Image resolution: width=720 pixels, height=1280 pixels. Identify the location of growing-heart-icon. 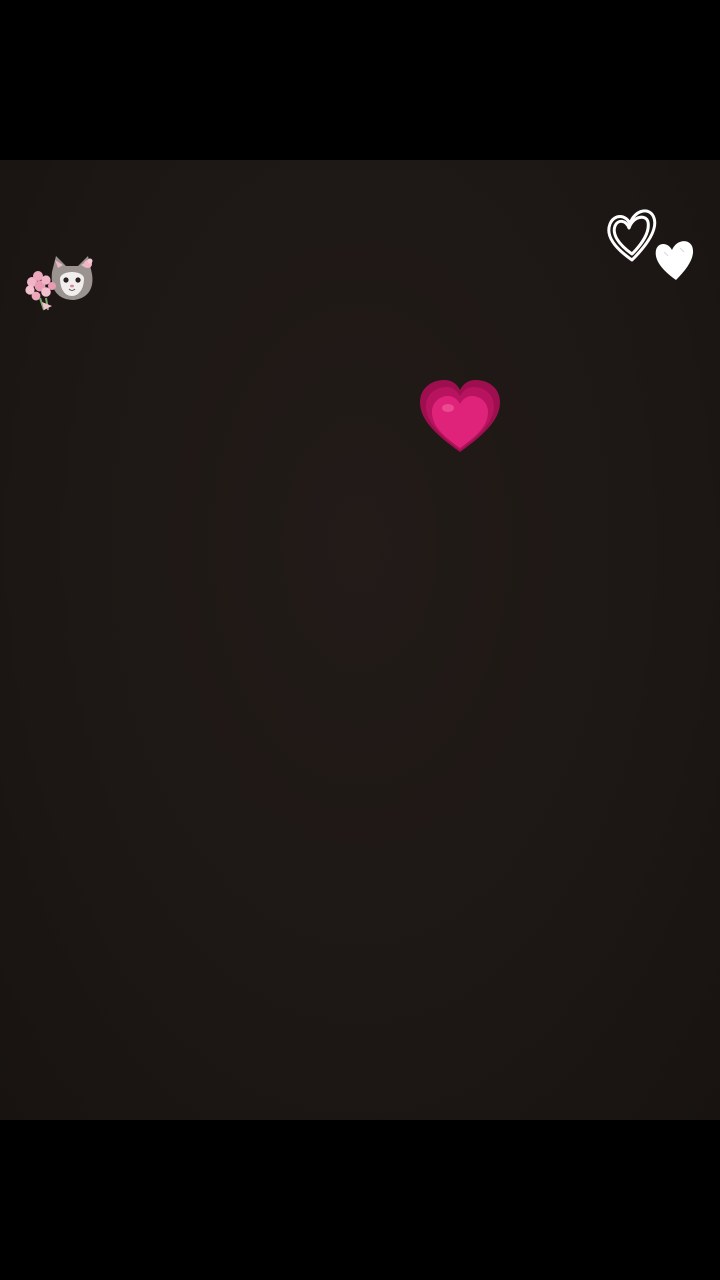
(460, 416).